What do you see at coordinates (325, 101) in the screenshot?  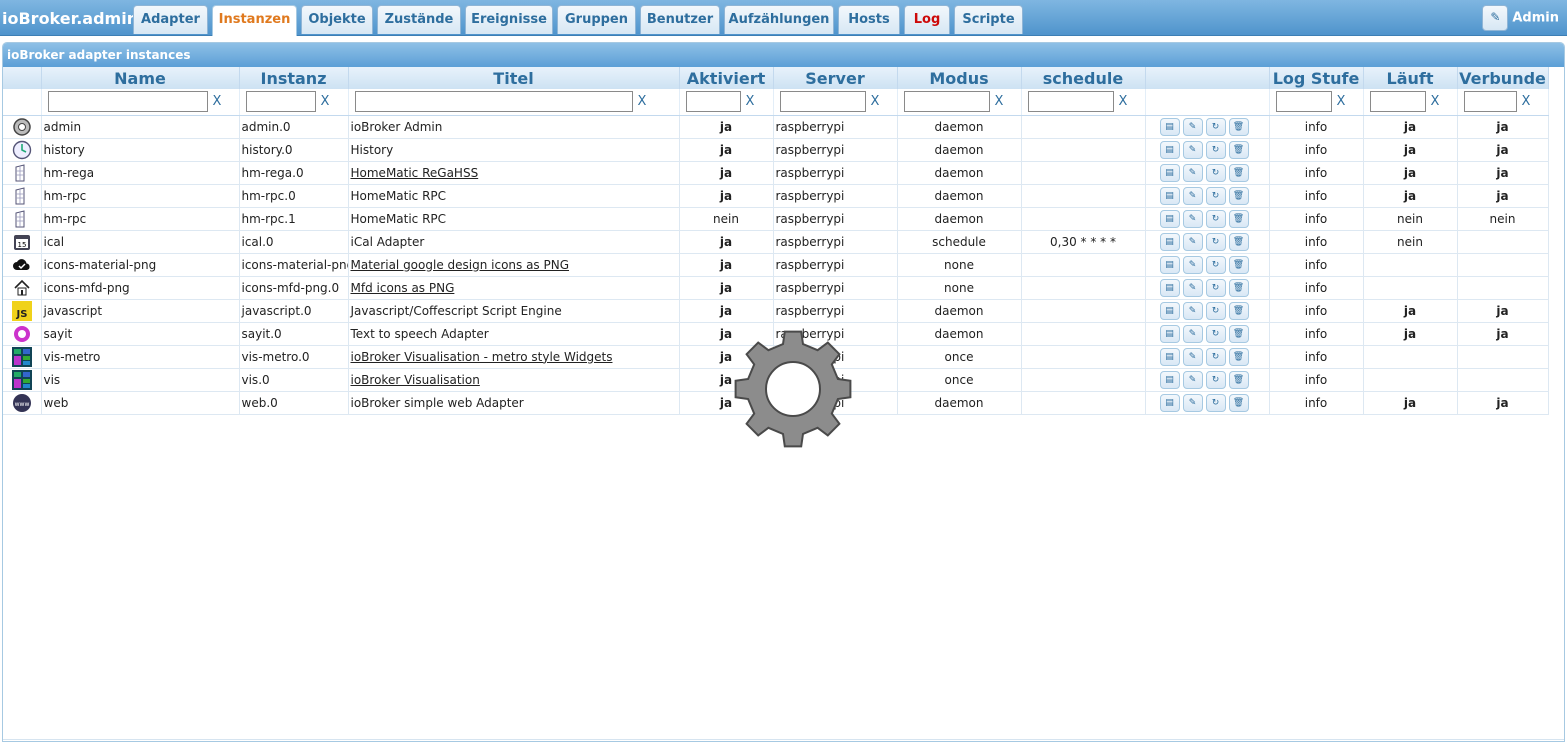 I see `clear-filter-instanz: X` at bounding box center [325, 101].